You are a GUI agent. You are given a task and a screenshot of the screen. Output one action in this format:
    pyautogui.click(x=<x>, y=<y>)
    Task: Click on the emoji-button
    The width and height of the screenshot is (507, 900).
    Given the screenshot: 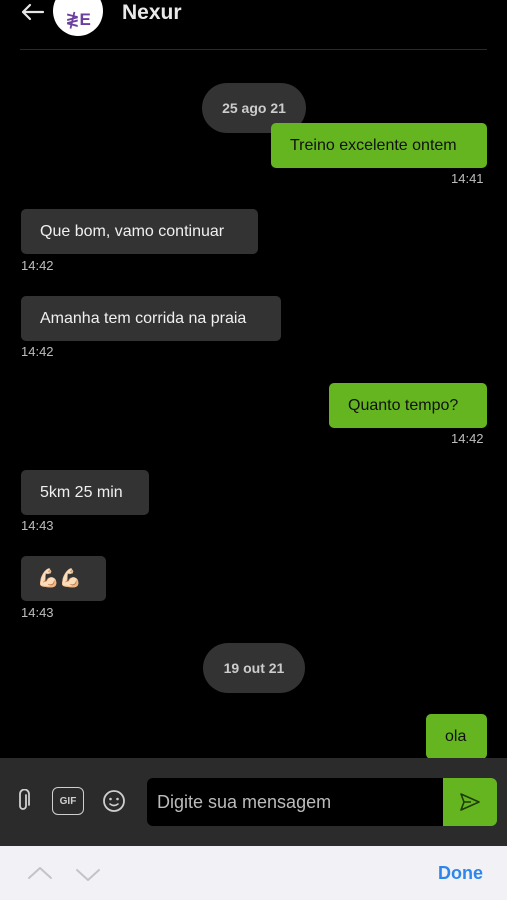 What is the action you would take?
    pyautogui.click(x=114, y=801)
    